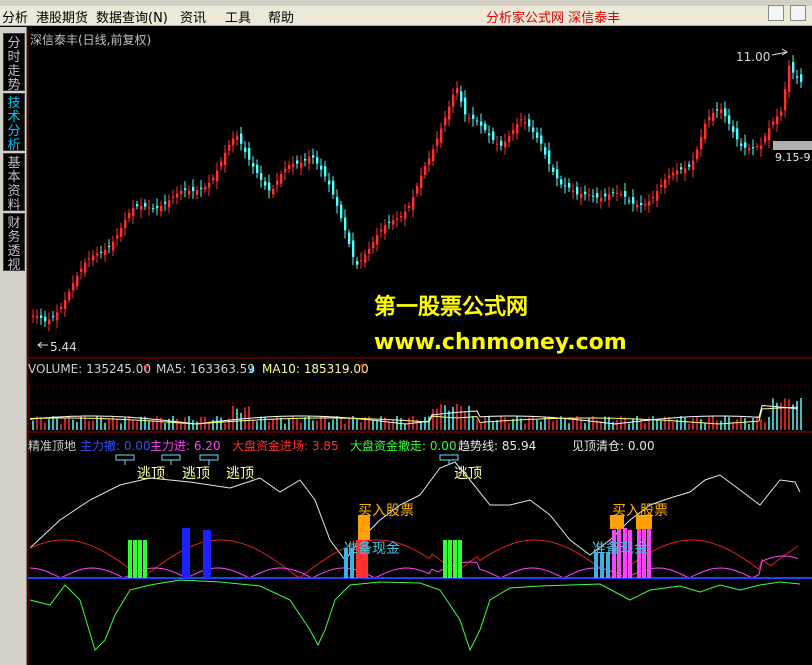 The image size is (812, 665). I want to click on escape-label-4: 逃顶, so click(468, 474).